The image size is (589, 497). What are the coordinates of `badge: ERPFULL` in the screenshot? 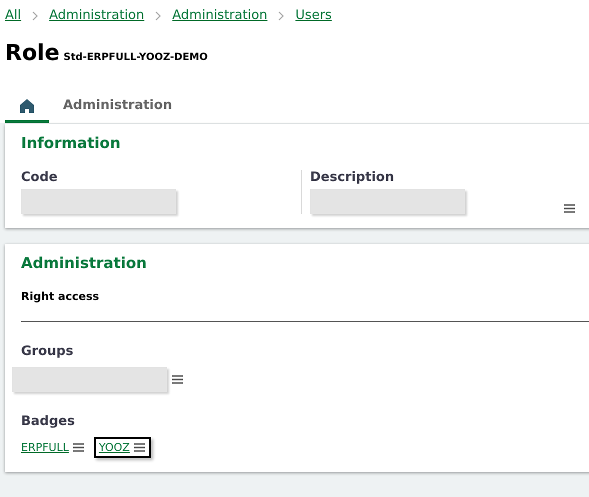 It's located at (53, 447).